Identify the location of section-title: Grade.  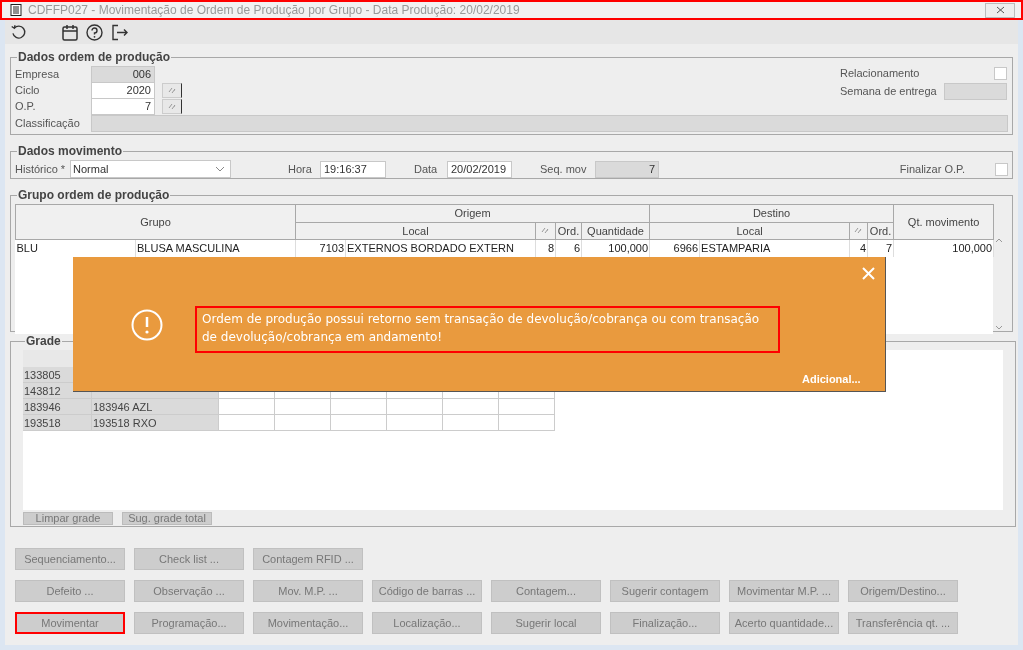
(43, 341).